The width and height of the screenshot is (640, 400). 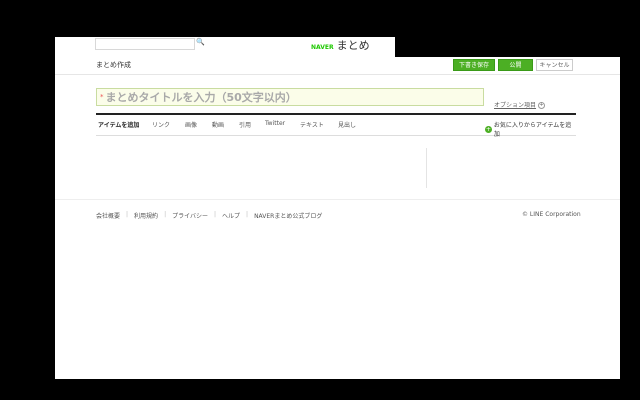 I want to click on footer-link-privacy: プライバシー, so click(x=190, y=215).